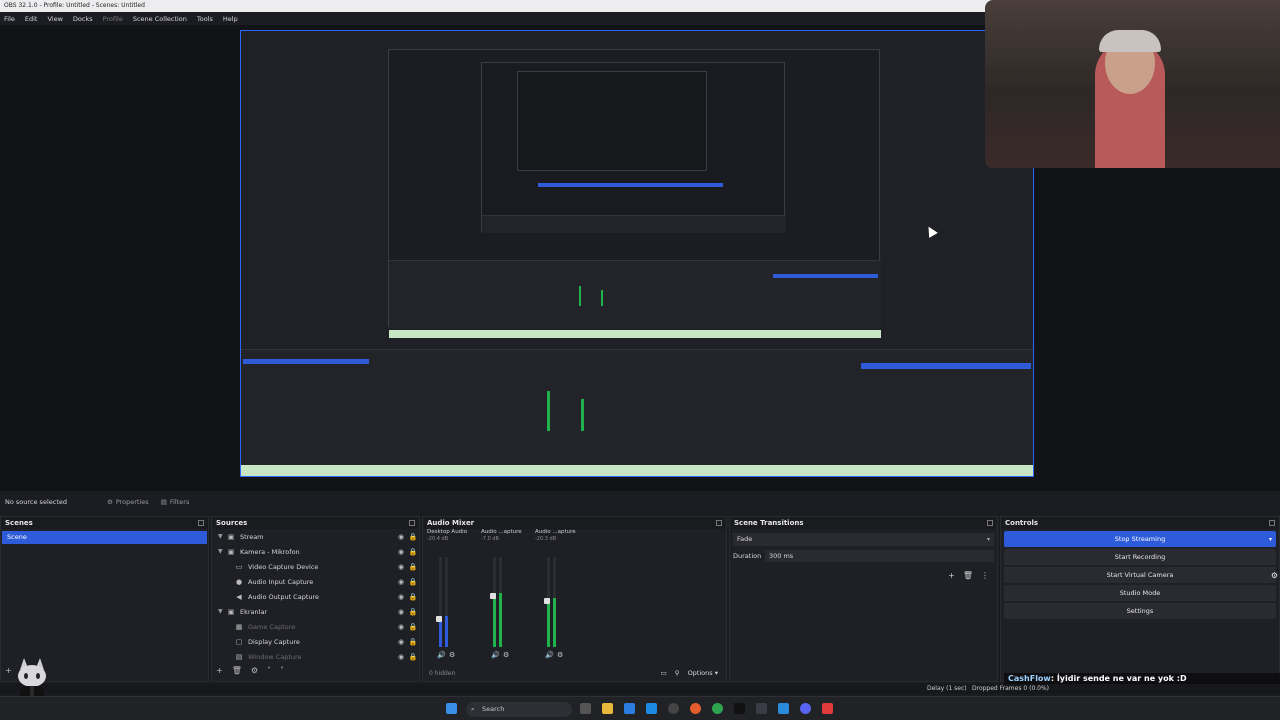 The height and width of the screenshot is (720, 1280). I want to click on mixer-channel-name: Desktop Audio, so click(454, 532).